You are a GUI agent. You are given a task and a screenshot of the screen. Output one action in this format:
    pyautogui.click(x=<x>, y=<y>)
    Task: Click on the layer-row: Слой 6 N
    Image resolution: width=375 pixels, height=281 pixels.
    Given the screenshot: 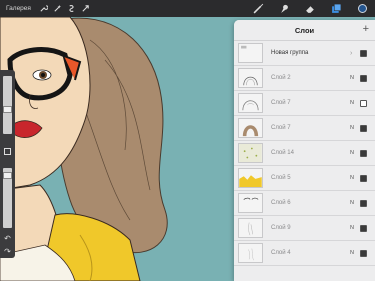 What is the action you would take?
    pyautogui.click(x=304, y=203)
    